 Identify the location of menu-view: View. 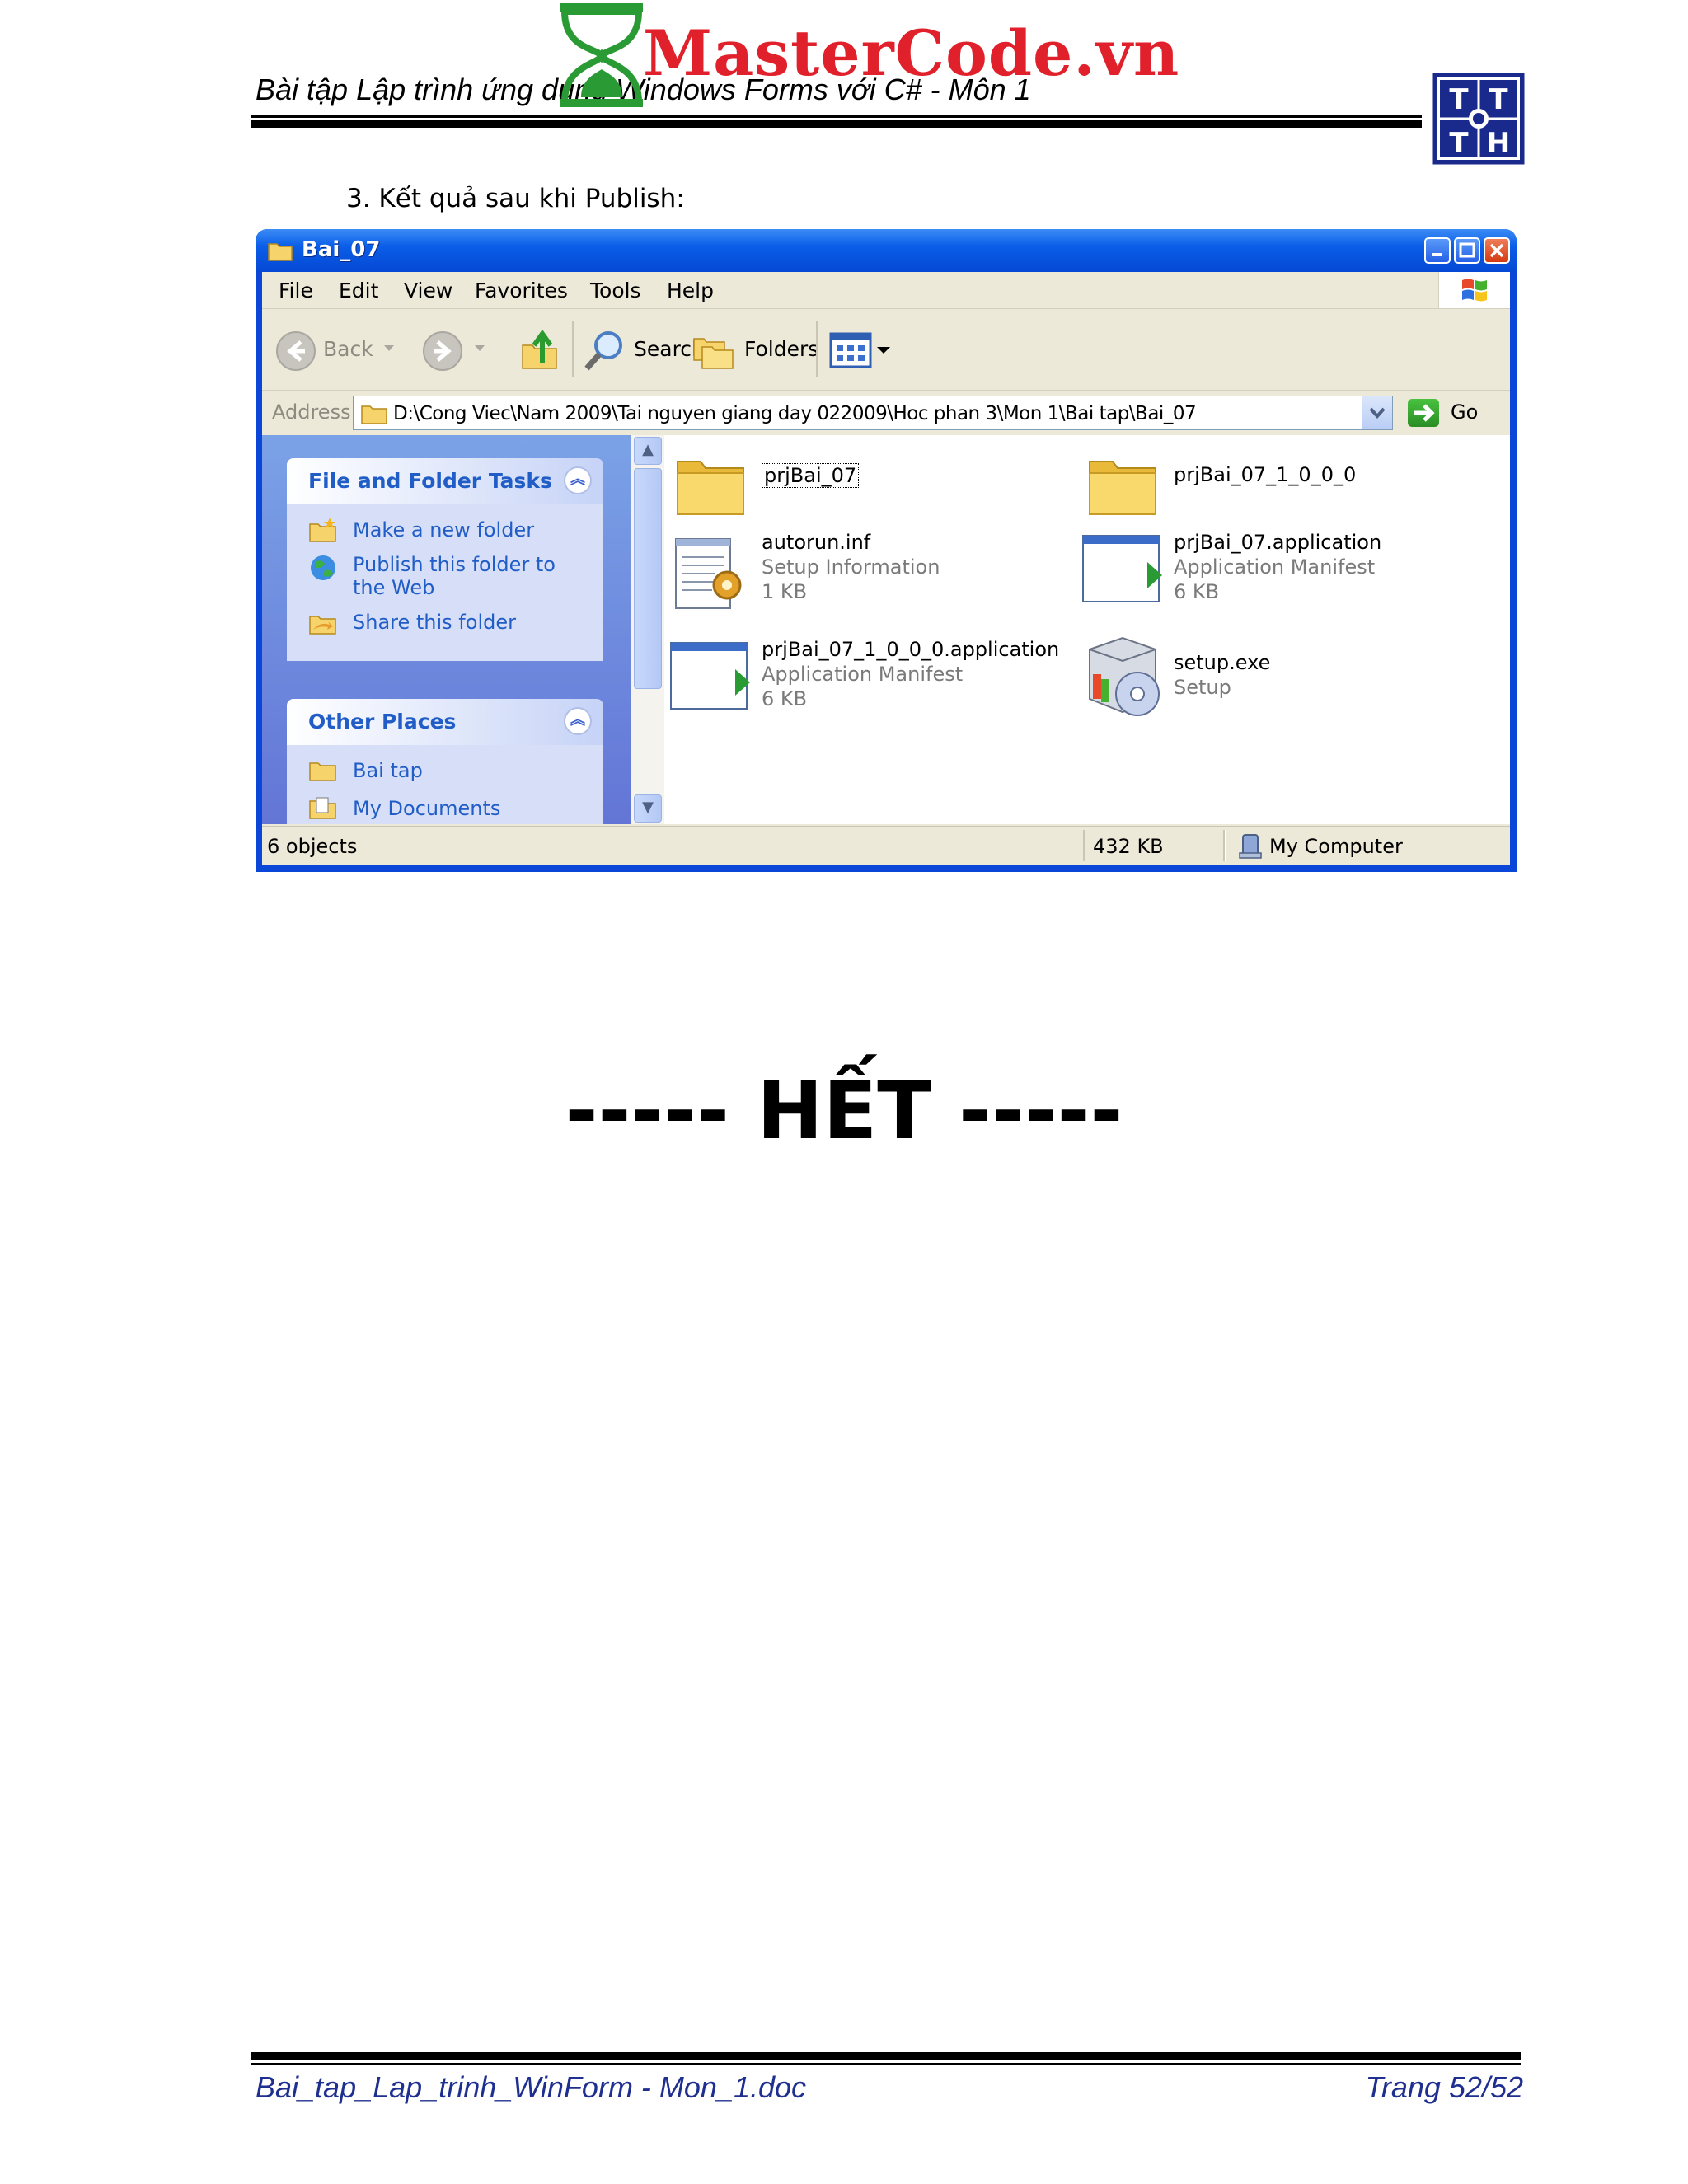
(428, 290).